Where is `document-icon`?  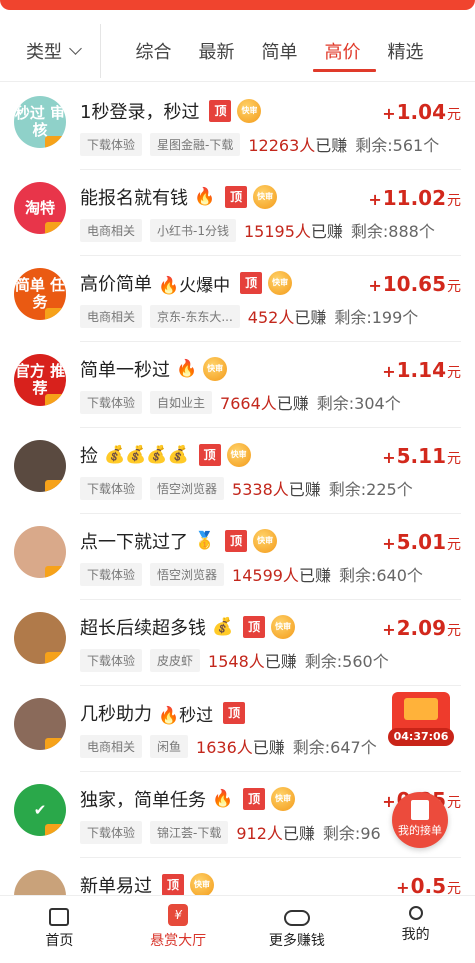 document-icon is located at coordinates (420, 810).